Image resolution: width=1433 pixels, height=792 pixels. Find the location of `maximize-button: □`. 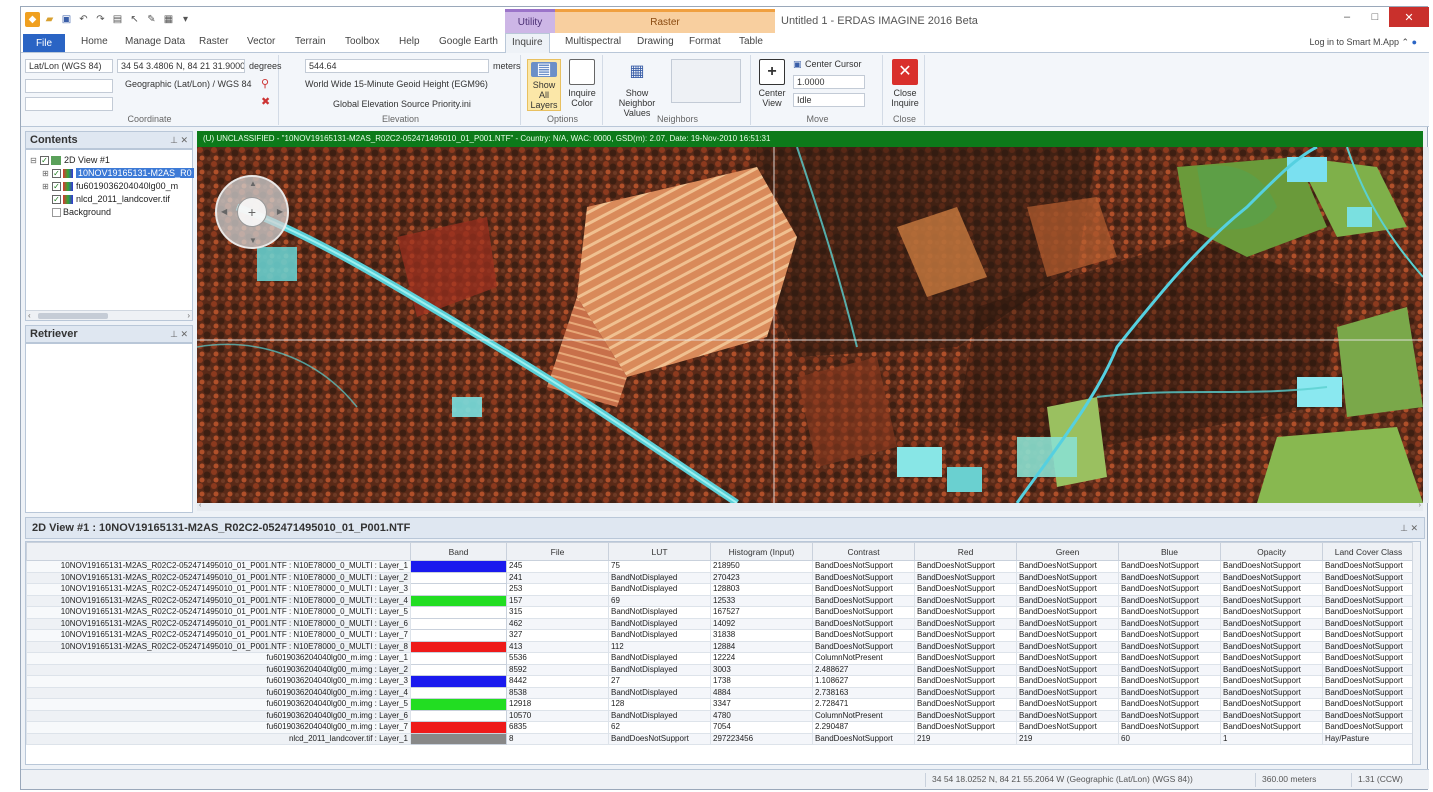

maximize-button: □ is located at coordinates (1375, 17).